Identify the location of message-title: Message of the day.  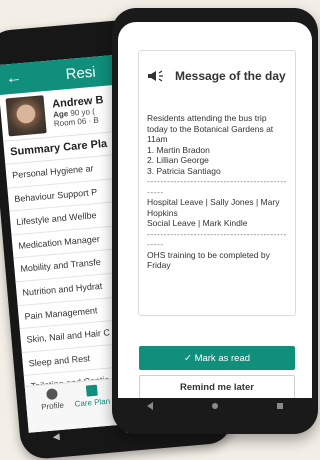
(230, 76).